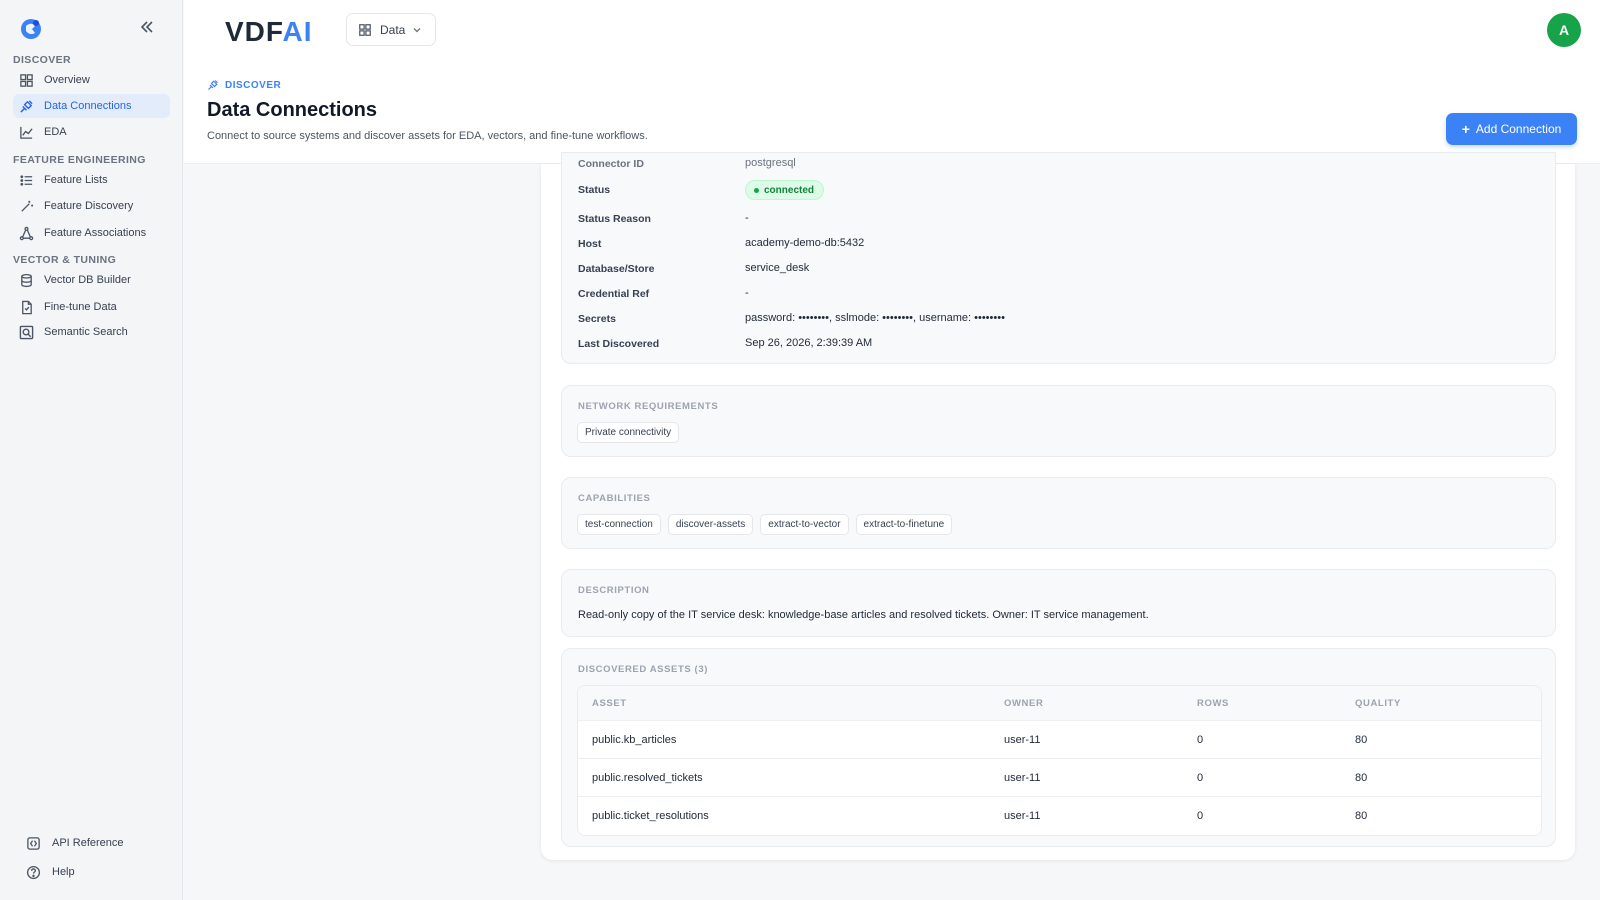 This screenshot has width=1600, height=900. I want to click on section-feature-engineering: FEATURE ENGINEERING, so click(79, 160).